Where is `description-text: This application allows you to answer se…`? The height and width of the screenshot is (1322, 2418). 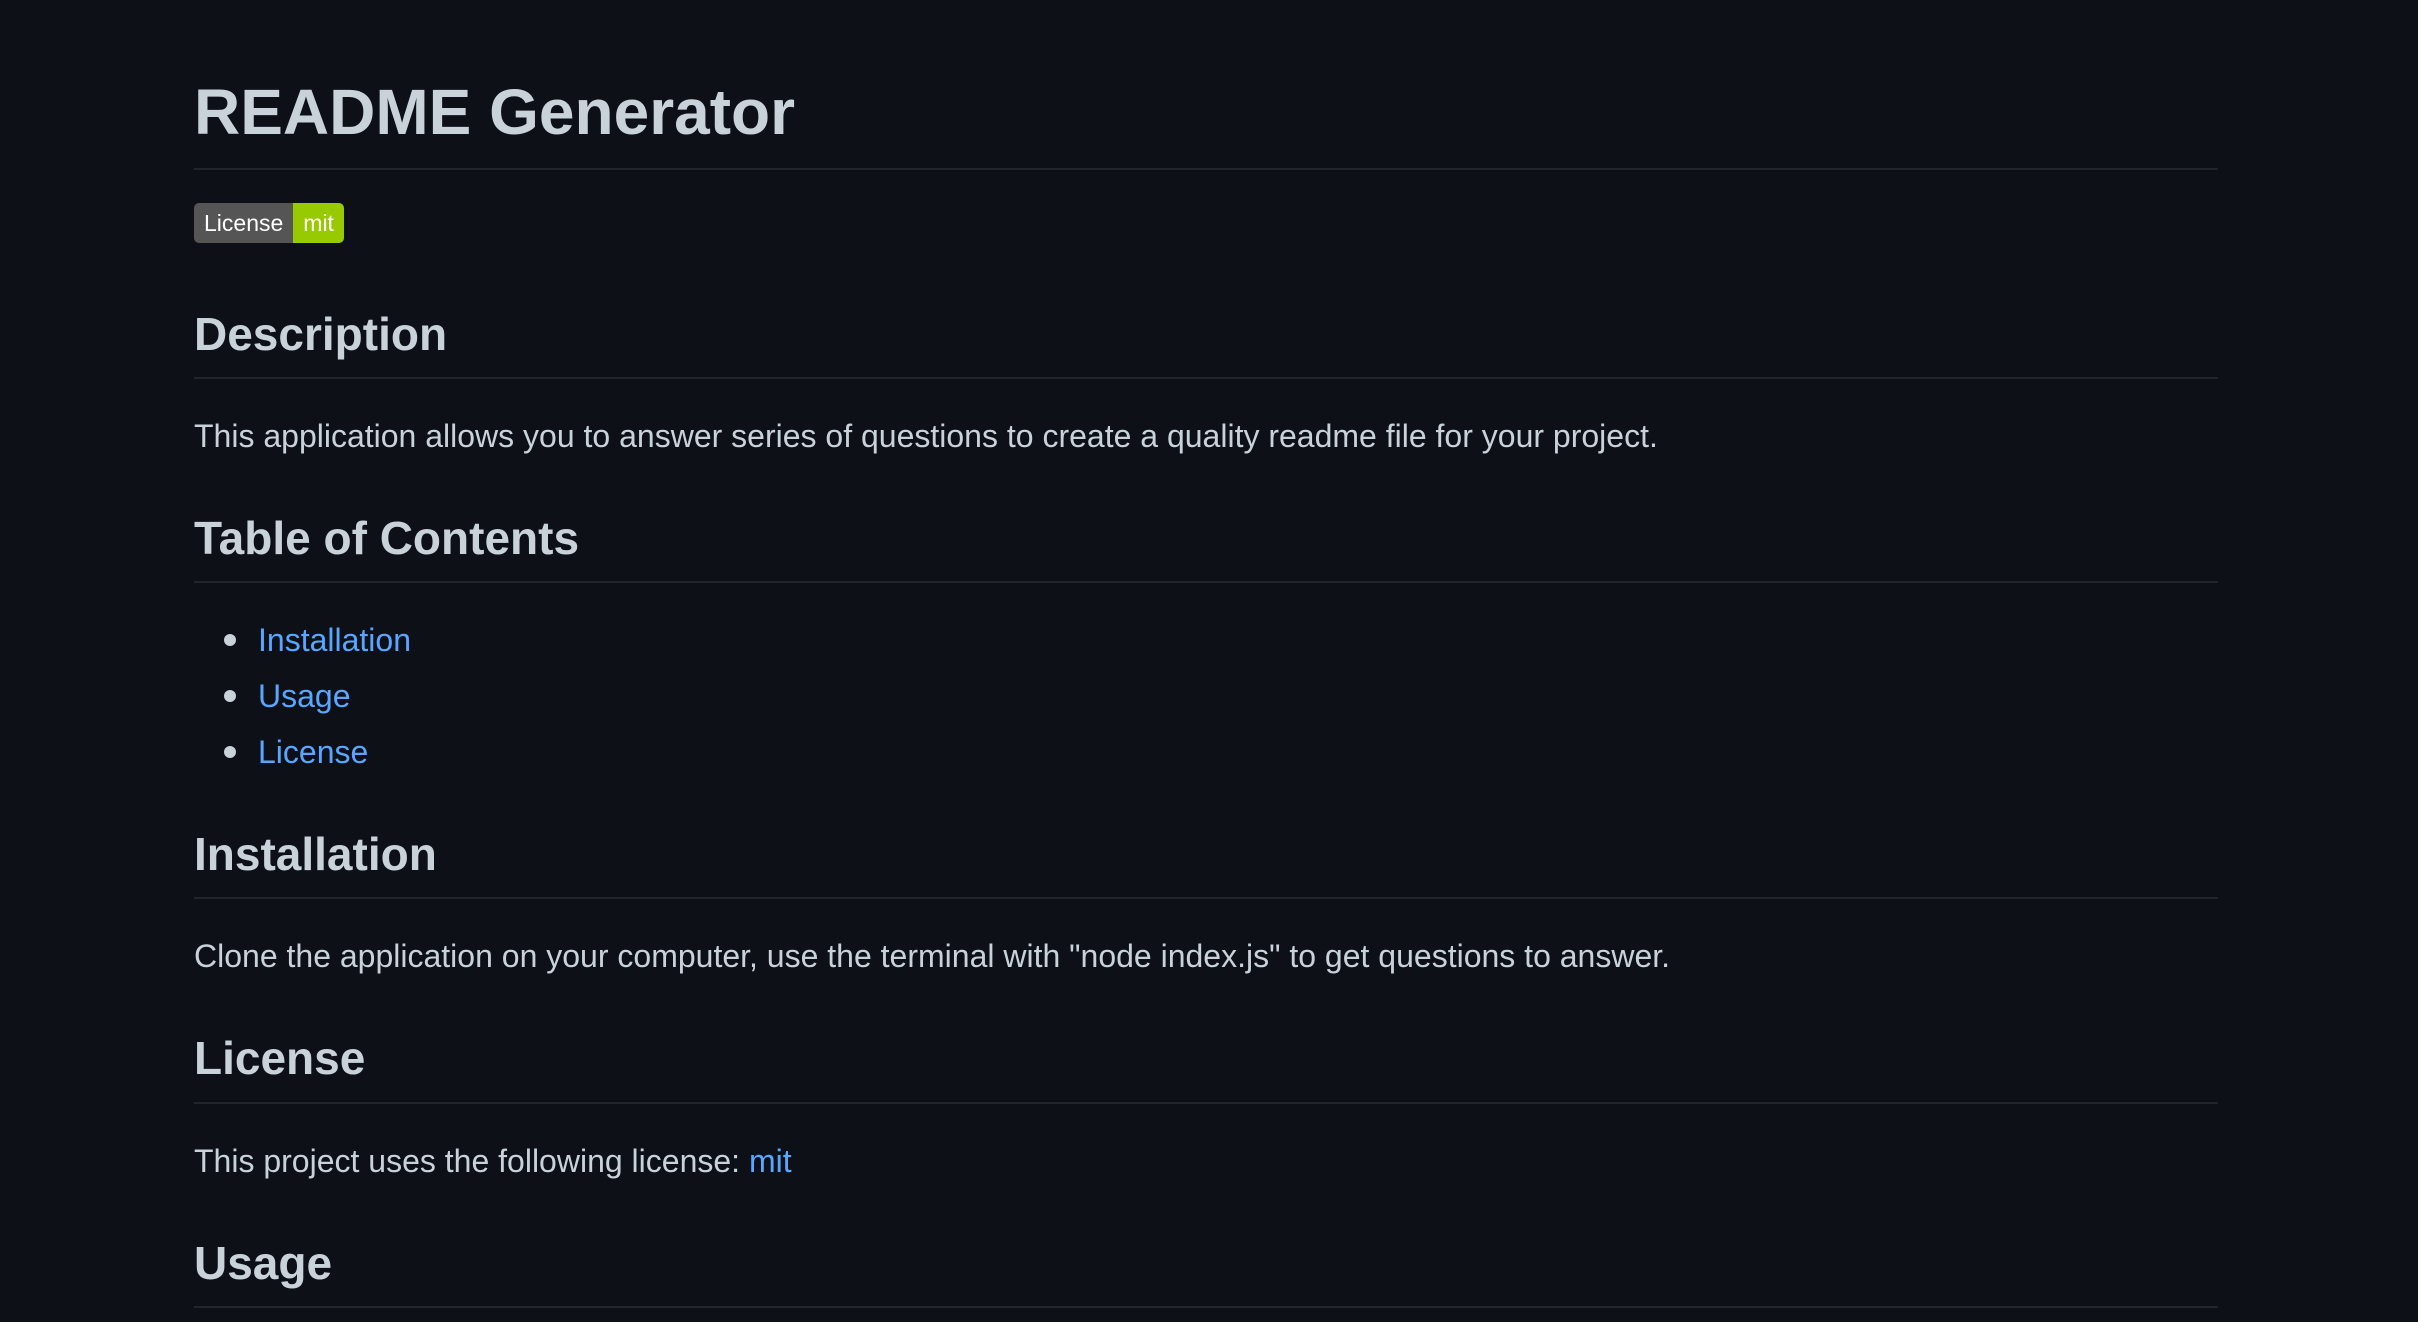
description-text: This application allows you to answer se… is located at coordinates (926, 436).